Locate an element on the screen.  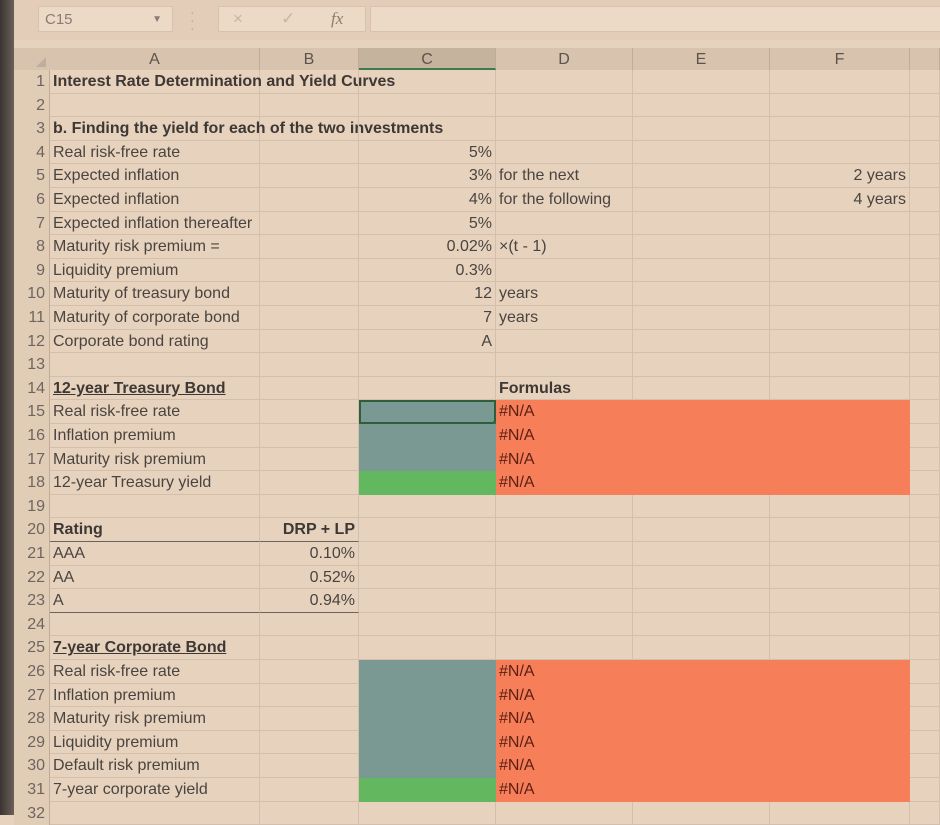
cell-b29 is located at coordinates (309, 742).